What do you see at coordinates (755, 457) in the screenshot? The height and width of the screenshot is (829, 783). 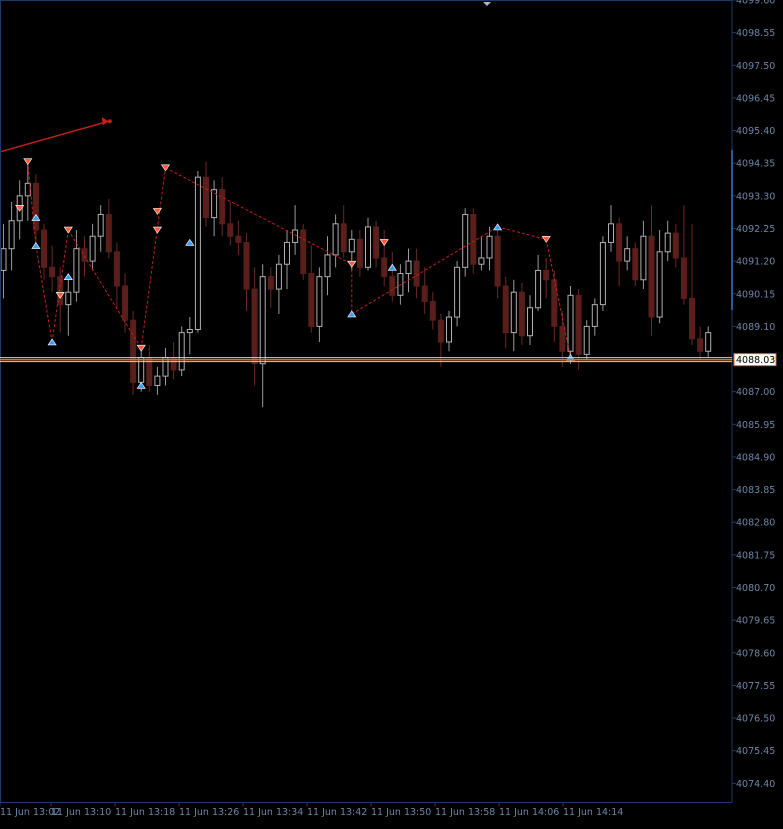 I see `y-tick-label: 4084.90` at bounding box center [755, 457].